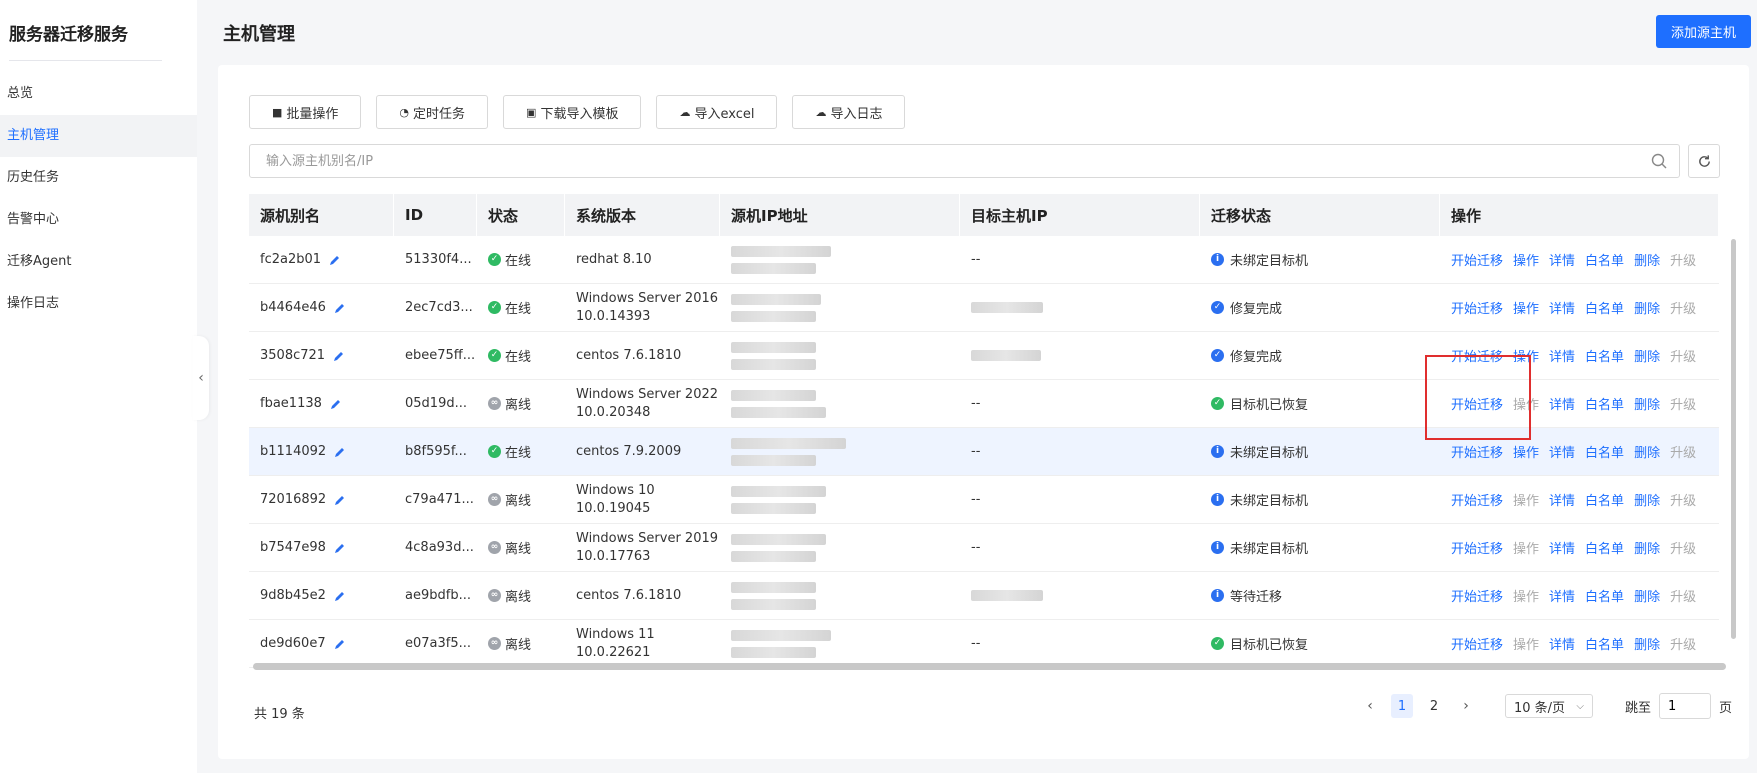 This screenshot has width=1757, height=773. Describe the element at coordinates (98, 262) in the screenshot. I see `sidebar-item-migration-agent: 迁移Agent` at that location.